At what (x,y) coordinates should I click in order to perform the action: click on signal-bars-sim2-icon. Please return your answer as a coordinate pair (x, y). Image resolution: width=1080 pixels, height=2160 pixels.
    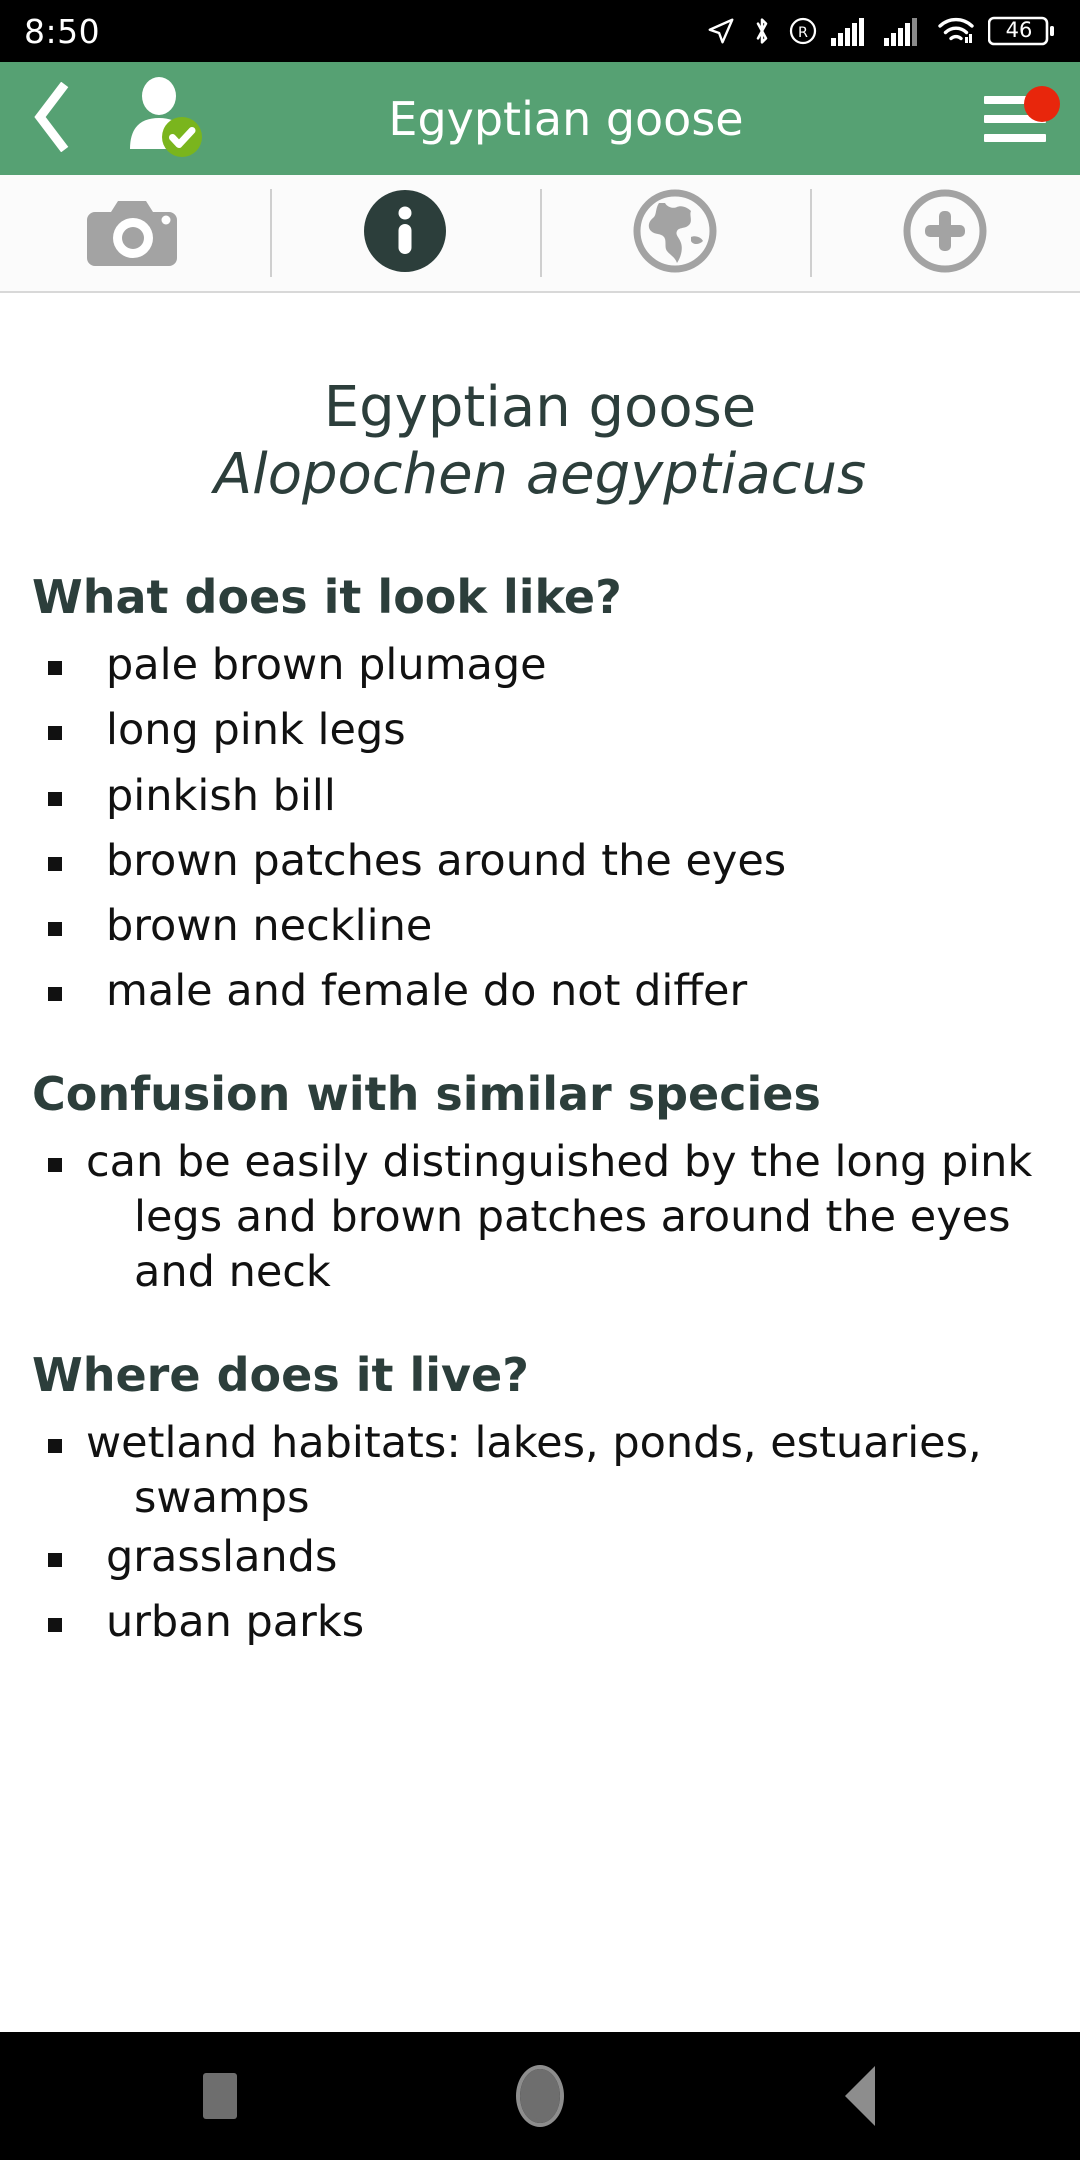
    Looking at the image, I should click on (904, 31).